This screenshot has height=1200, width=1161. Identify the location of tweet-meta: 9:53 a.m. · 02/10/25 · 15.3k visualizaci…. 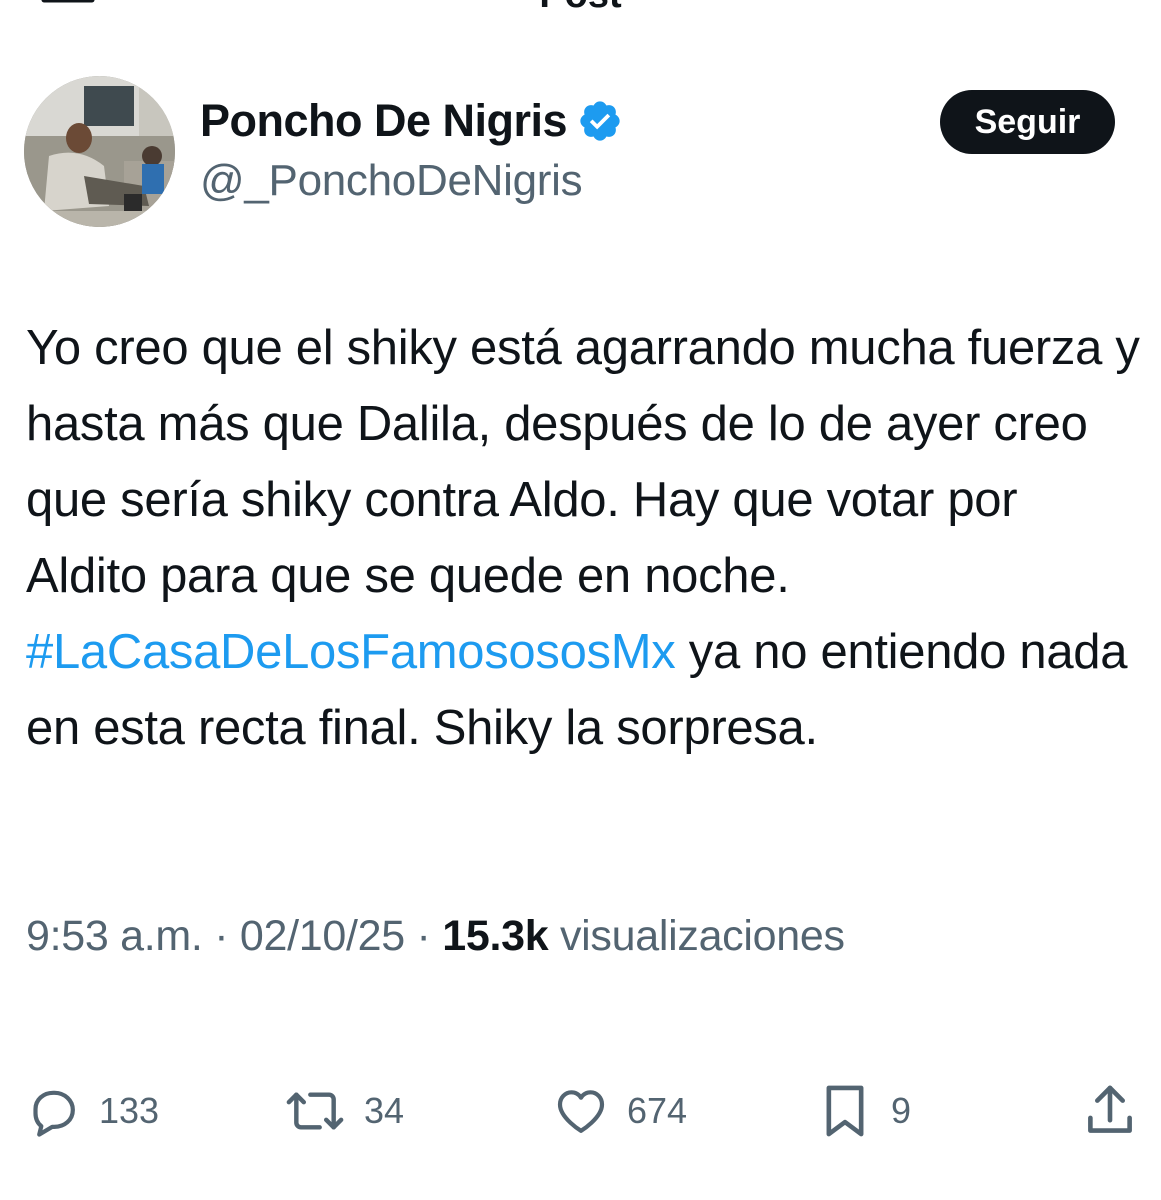
(435, 936).